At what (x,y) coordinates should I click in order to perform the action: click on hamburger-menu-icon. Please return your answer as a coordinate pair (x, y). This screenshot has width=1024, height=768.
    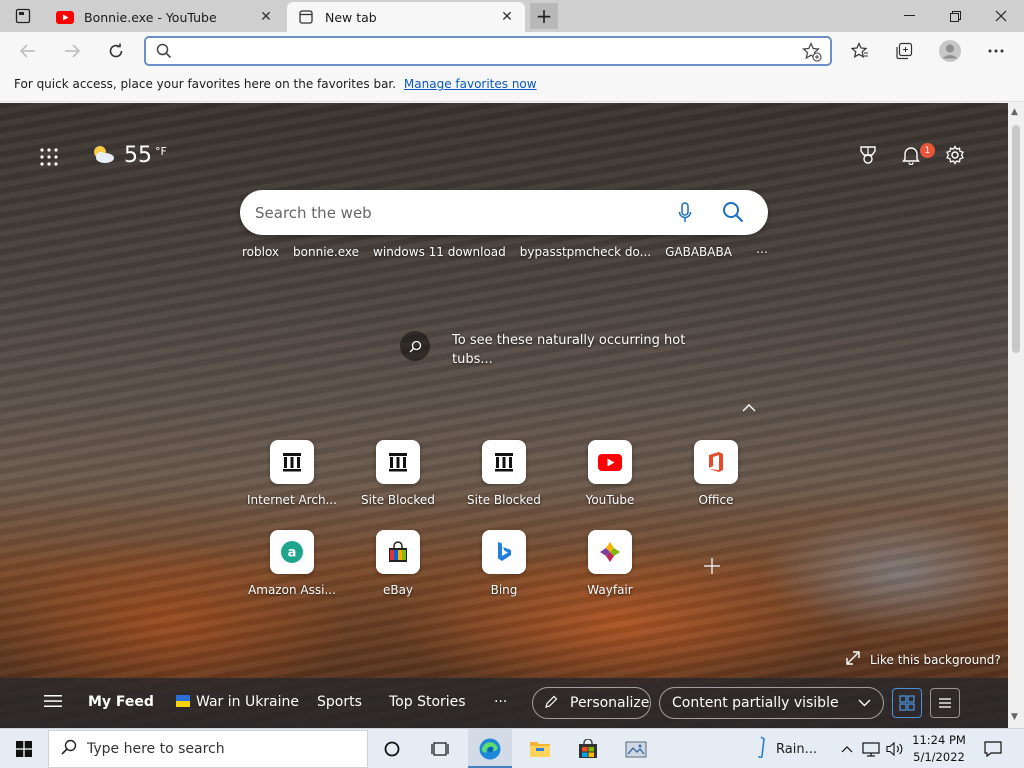
    Looking at the image, I should click on (53, 702).